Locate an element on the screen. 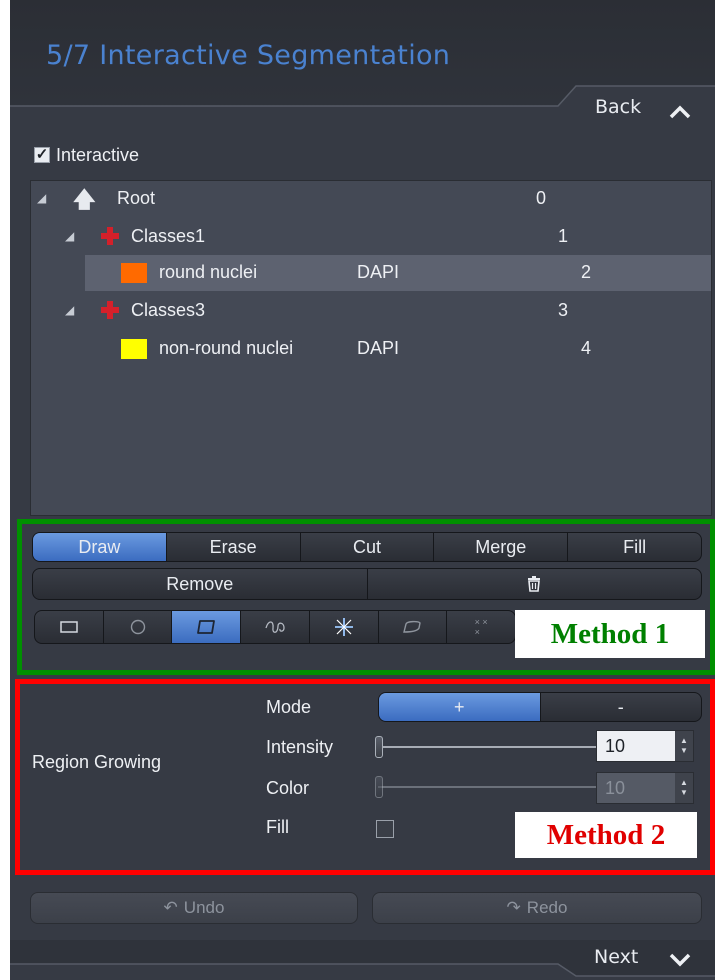 This screenshot has width=715, height=980. tree-item-id: 4 is located at coordinates (586, 348).